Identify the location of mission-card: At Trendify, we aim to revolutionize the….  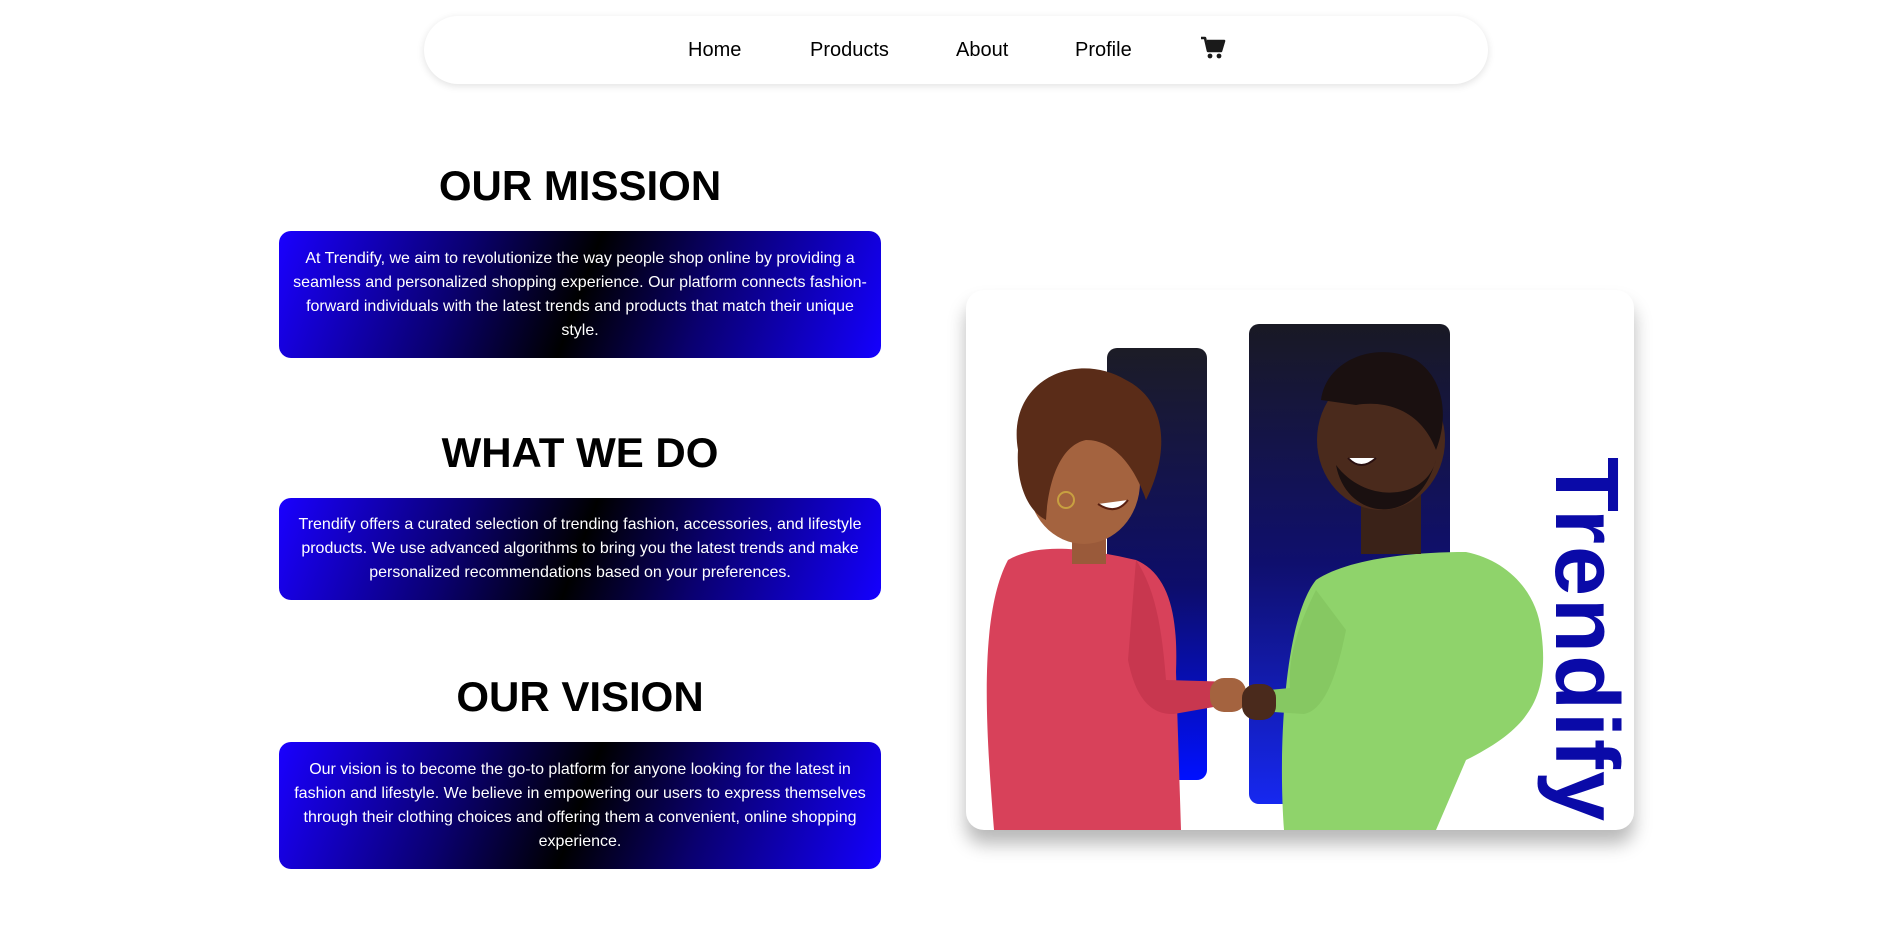
(580, 294).